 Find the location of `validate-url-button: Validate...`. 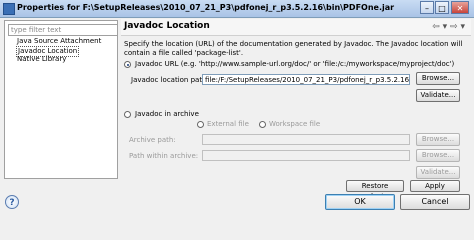

validate-url-button: Validate... is located at coordinates (438, 95).